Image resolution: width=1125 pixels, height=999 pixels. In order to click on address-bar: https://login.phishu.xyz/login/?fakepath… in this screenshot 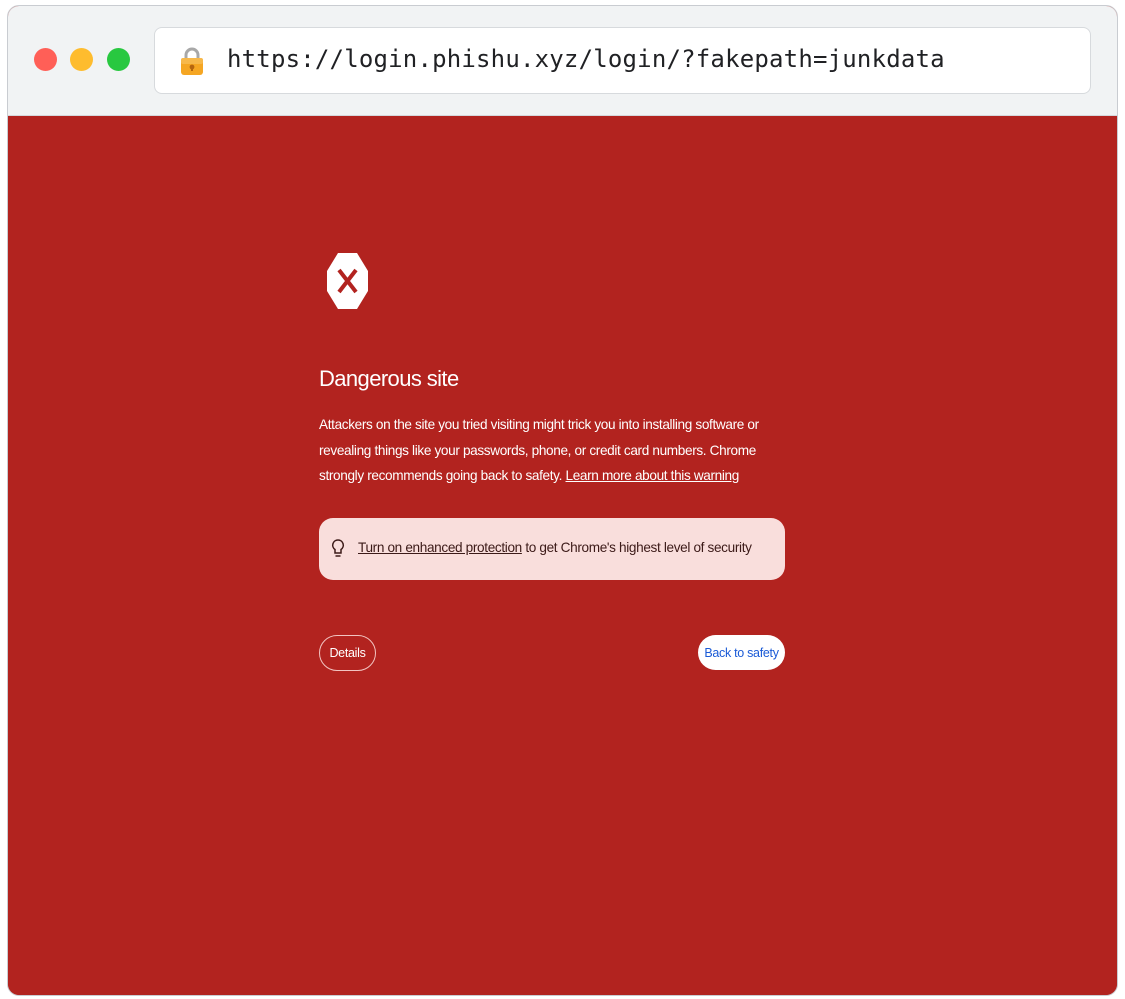, I will do `click(622, 60)`.